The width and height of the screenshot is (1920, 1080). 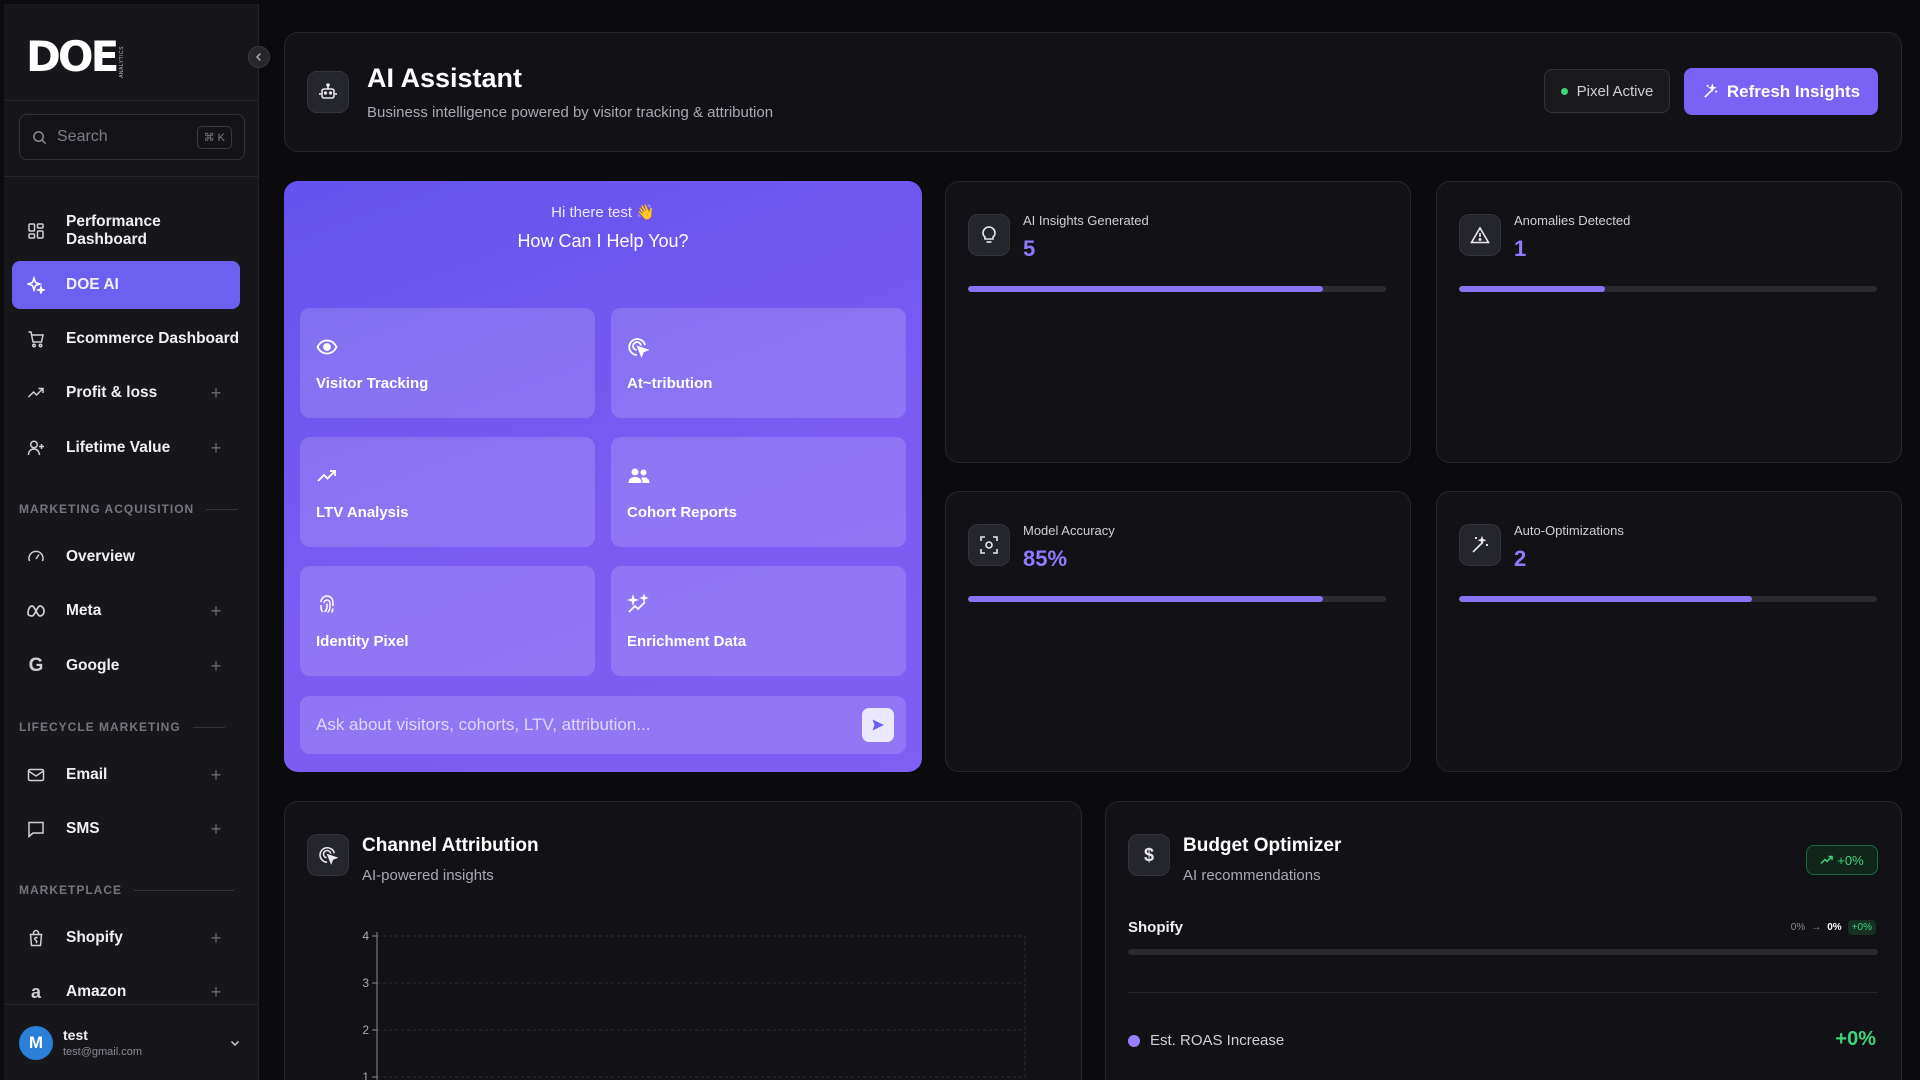 What do you see at coordinates (1711, 90) in the screenshot?
I see `magic-wand-icon` at bounding box center [1711, 90].